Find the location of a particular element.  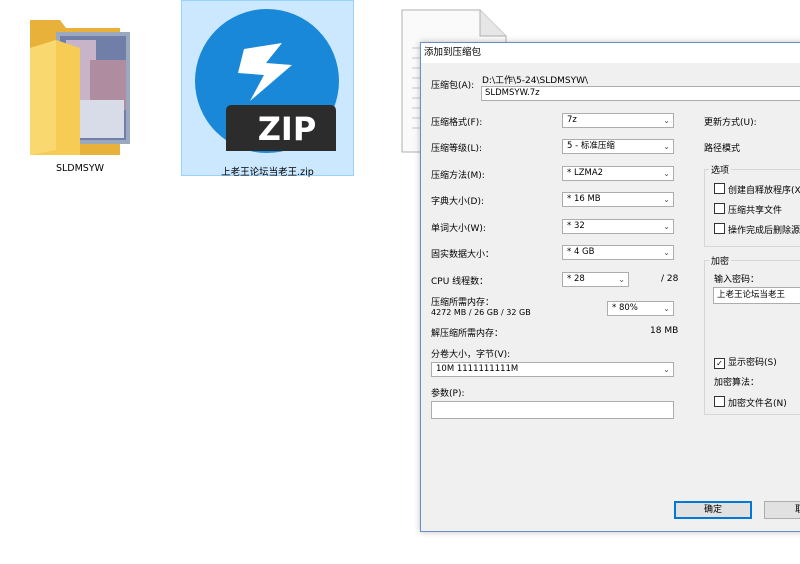

dict-value: * 16 MB is located at coordinates (584, 199).